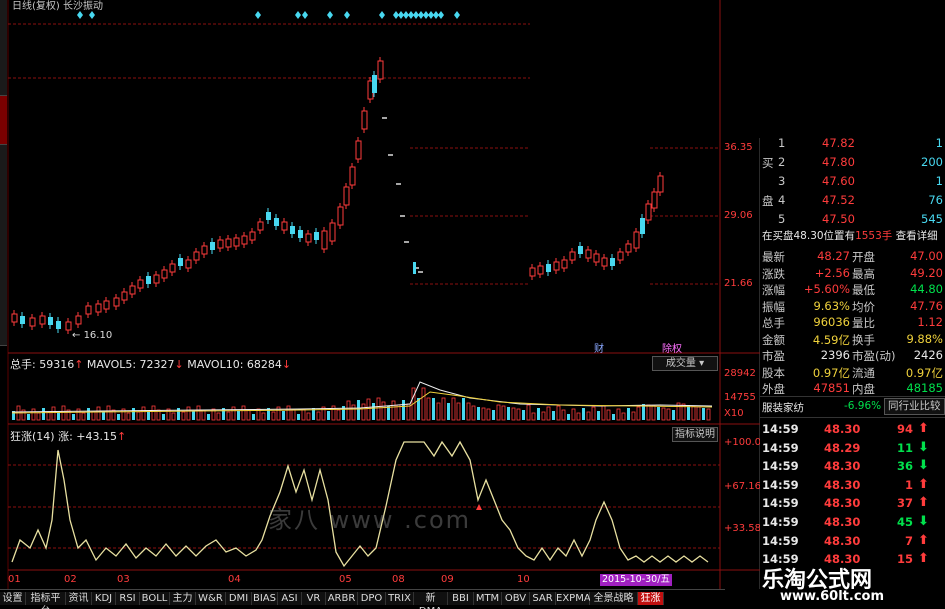 Image resolution: width=945 pixels, height=609 pixels. Describe the element at coordinates (651, 598) in the screenshot. I see `indicator-tab: 狂涨` at that location.